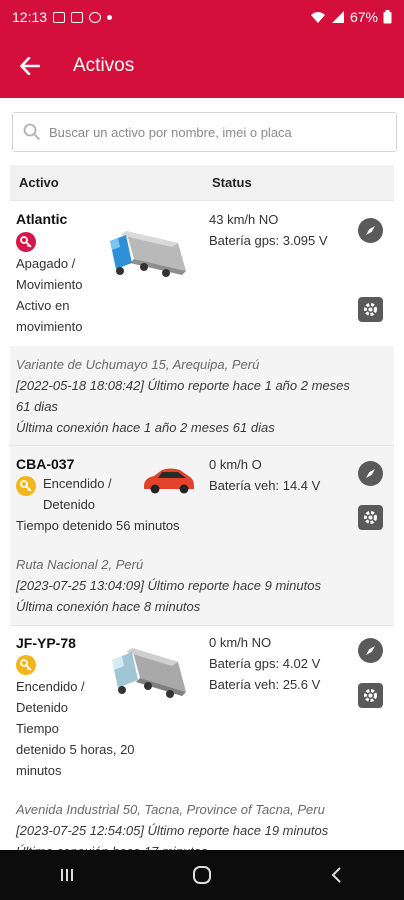  I want to click on asset-stopped-time: Tiempo detenido 56 minutos, so click(98, 525).